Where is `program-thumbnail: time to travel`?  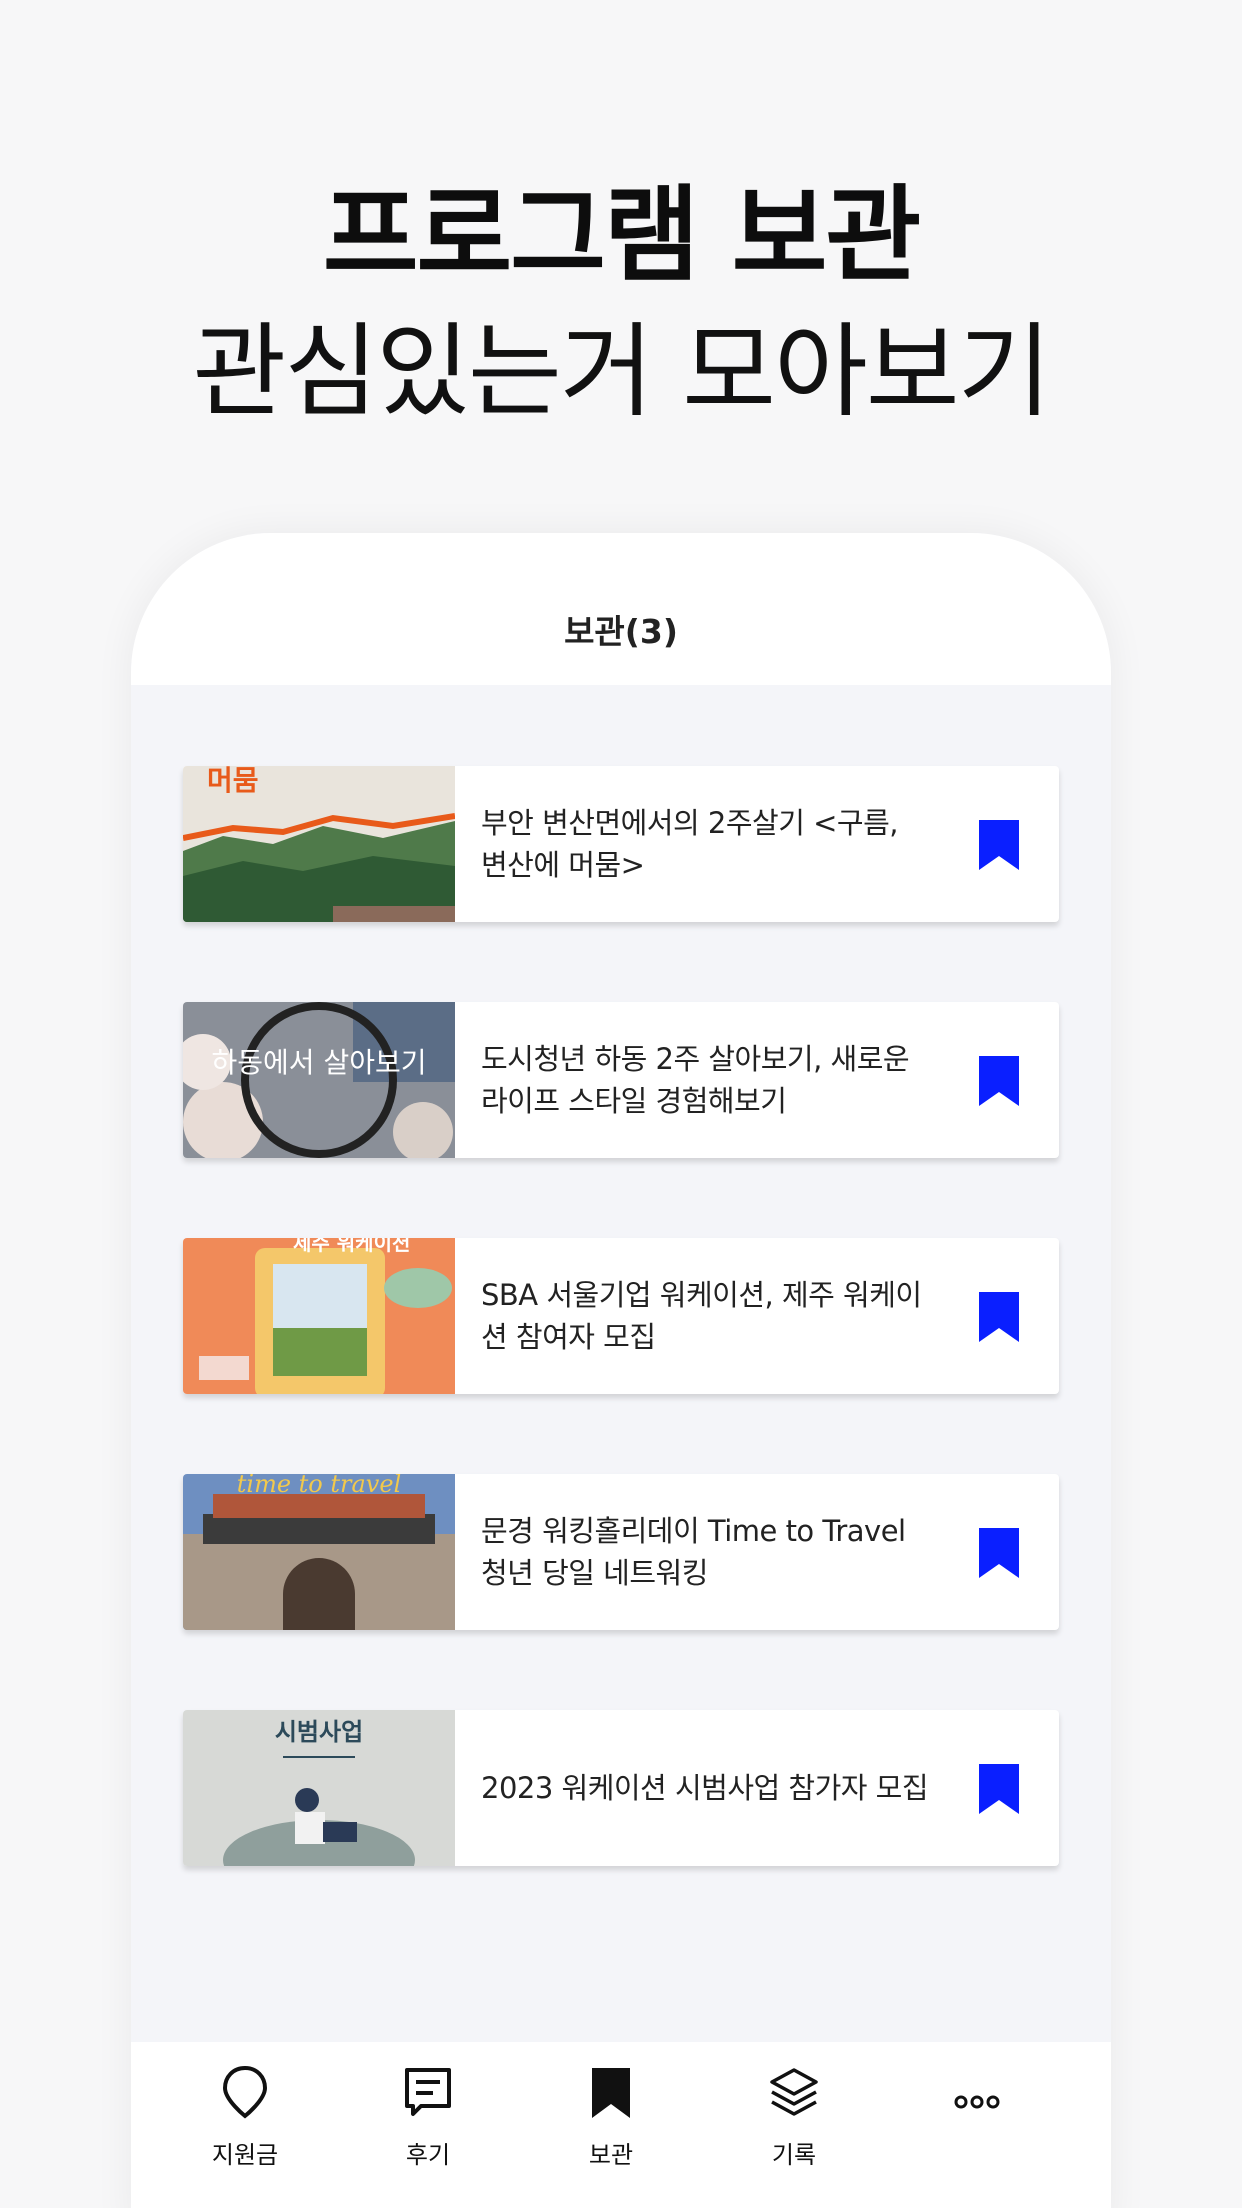
program-thumbnail: time to travel is located at coordinates (319, 1552).